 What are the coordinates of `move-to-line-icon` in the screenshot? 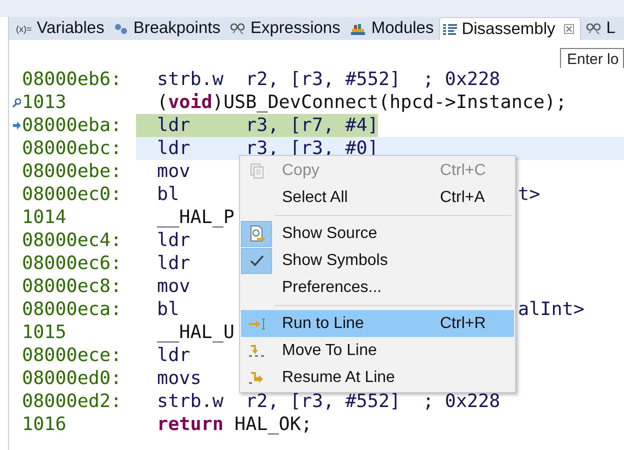 It's located at (256, 350).